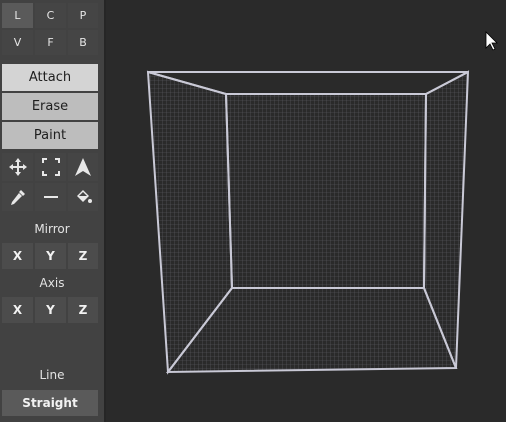 The image size is (506, 422). What do you see at coordinates (50, 310) in the screenshot?
I see `axis-y-button: Y` at bounding box center [50, 310].